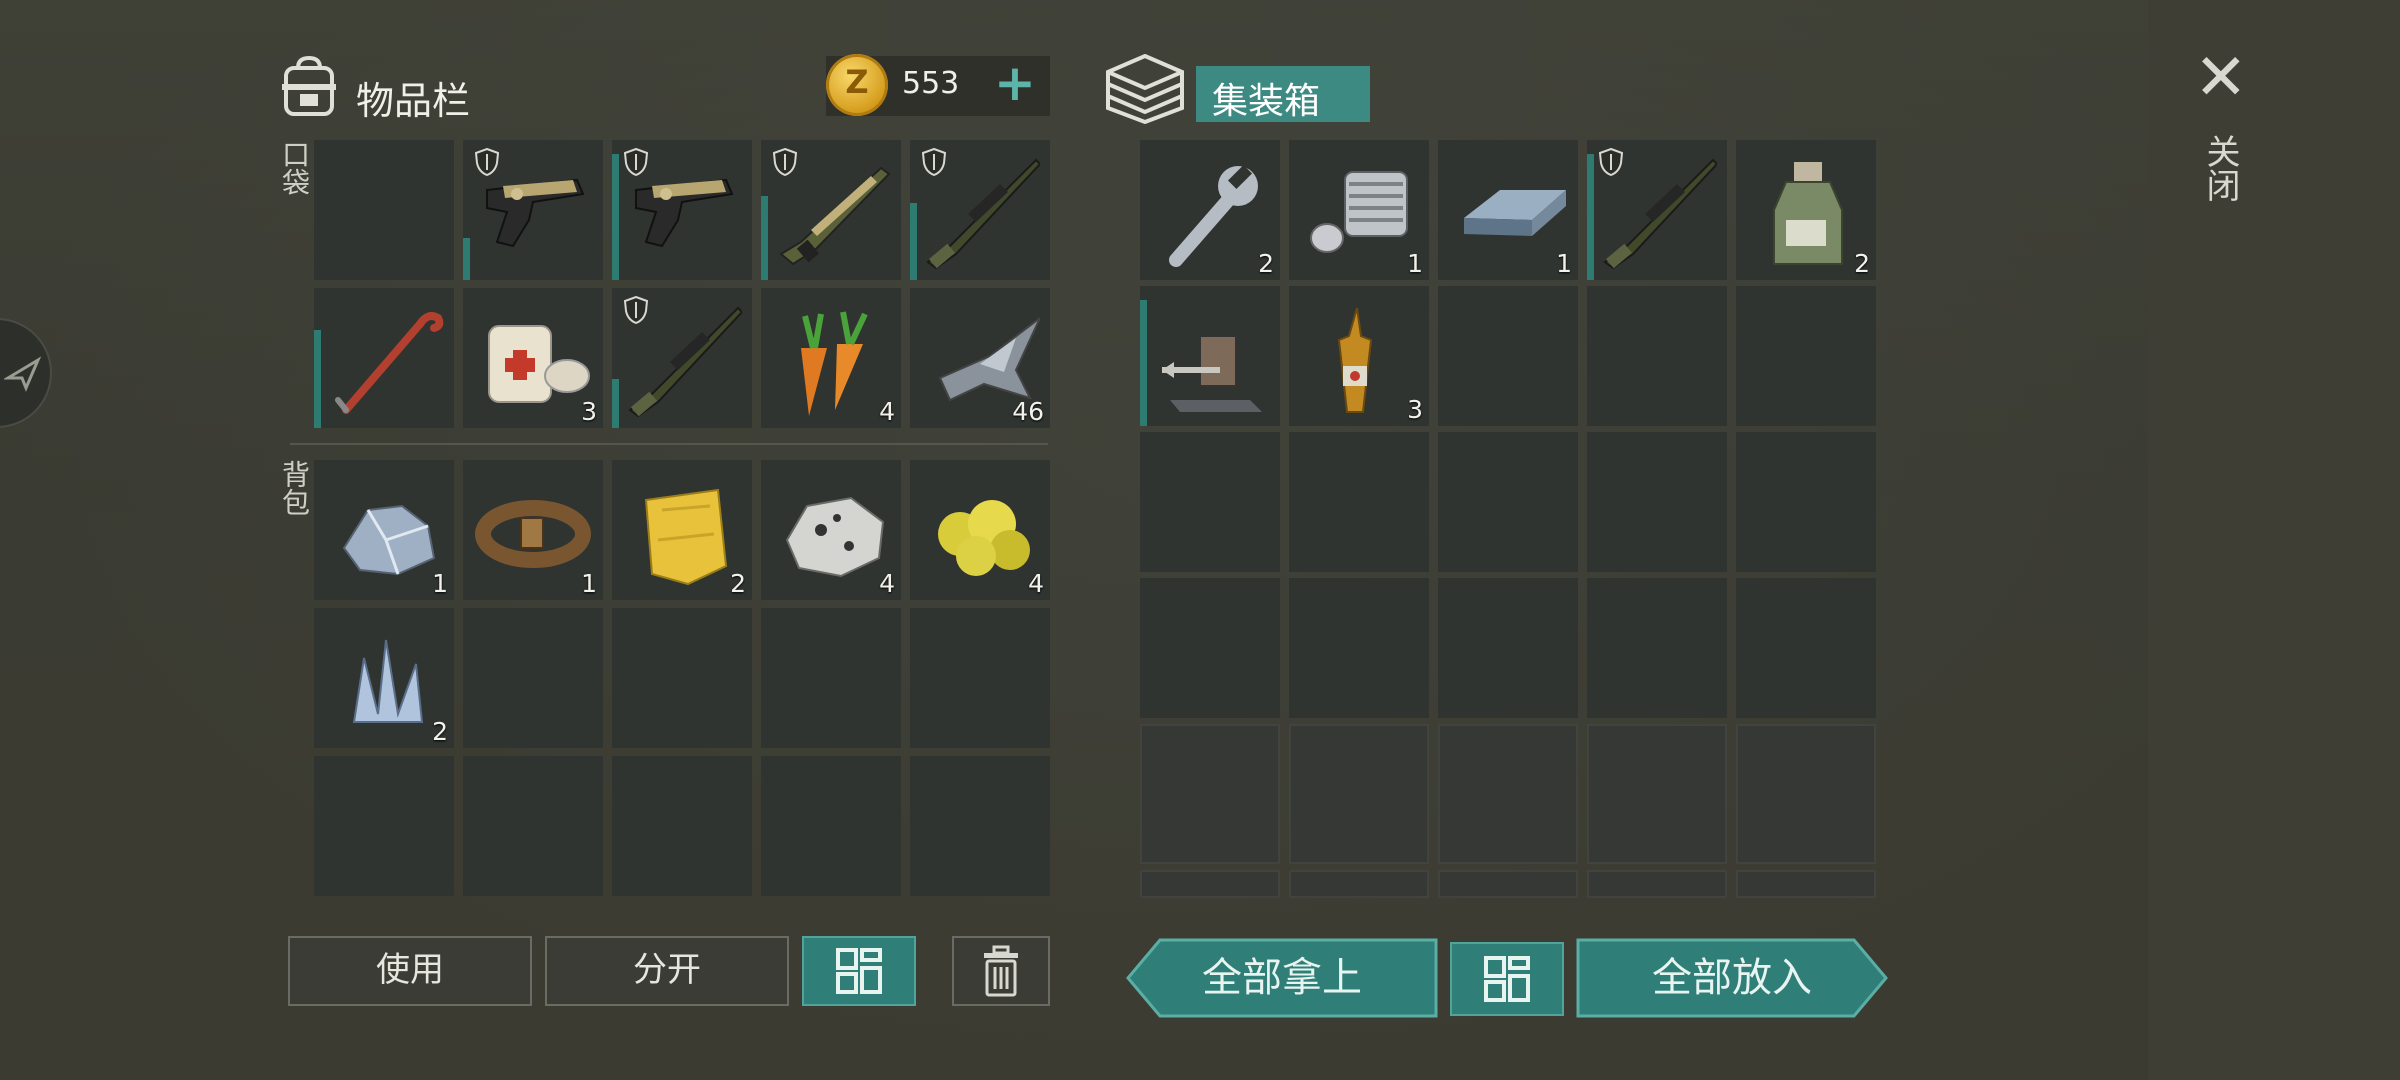 The height and width of the screenshot is (1080, 2400). I want to click on pocket-slot: 46, so click(980, 358).